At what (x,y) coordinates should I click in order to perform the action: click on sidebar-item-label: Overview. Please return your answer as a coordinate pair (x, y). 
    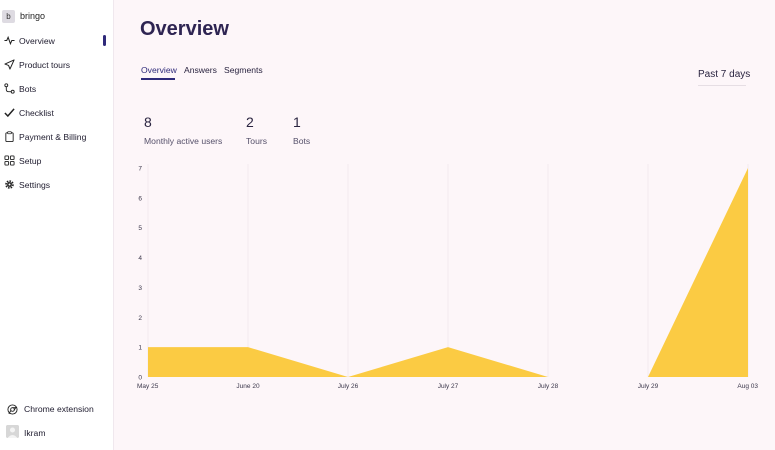
    Looking at the image, I should click on (37, 41).